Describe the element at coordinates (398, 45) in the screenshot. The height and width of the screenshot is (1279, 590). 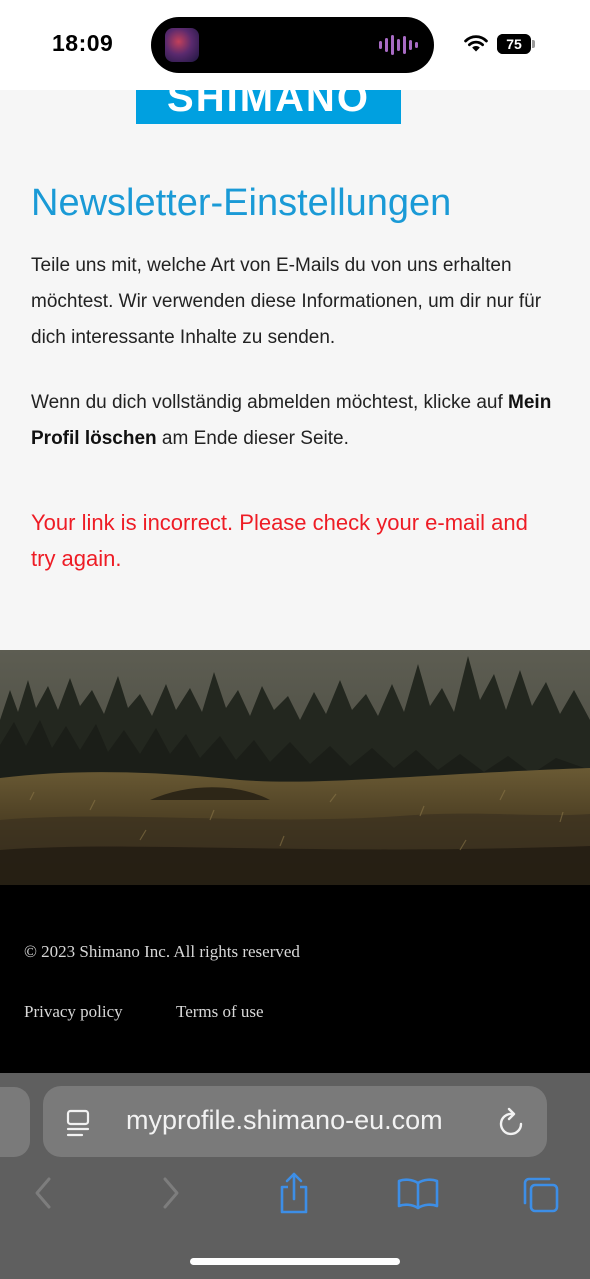
I see `audio-waveform-icon` at that location.